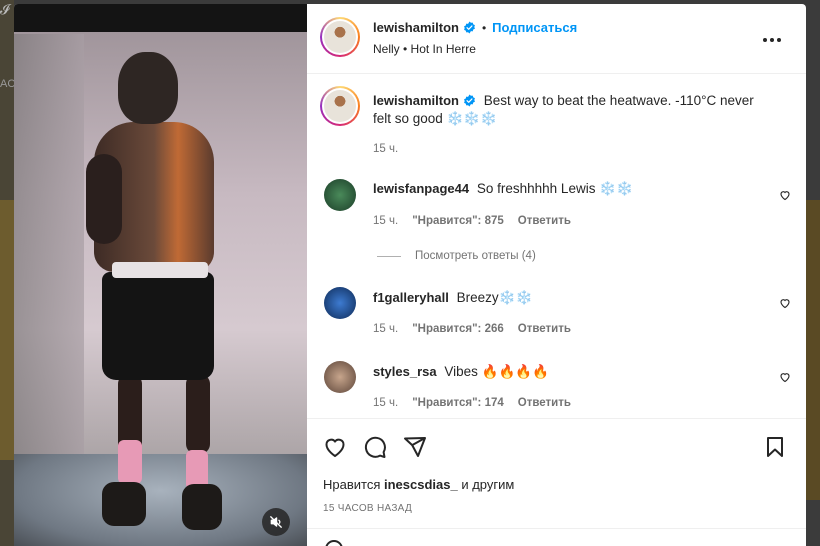  What do you see at coordinates (7, 330) in the screenshot?
I see `background-photo` at bounding box center [7, 330].